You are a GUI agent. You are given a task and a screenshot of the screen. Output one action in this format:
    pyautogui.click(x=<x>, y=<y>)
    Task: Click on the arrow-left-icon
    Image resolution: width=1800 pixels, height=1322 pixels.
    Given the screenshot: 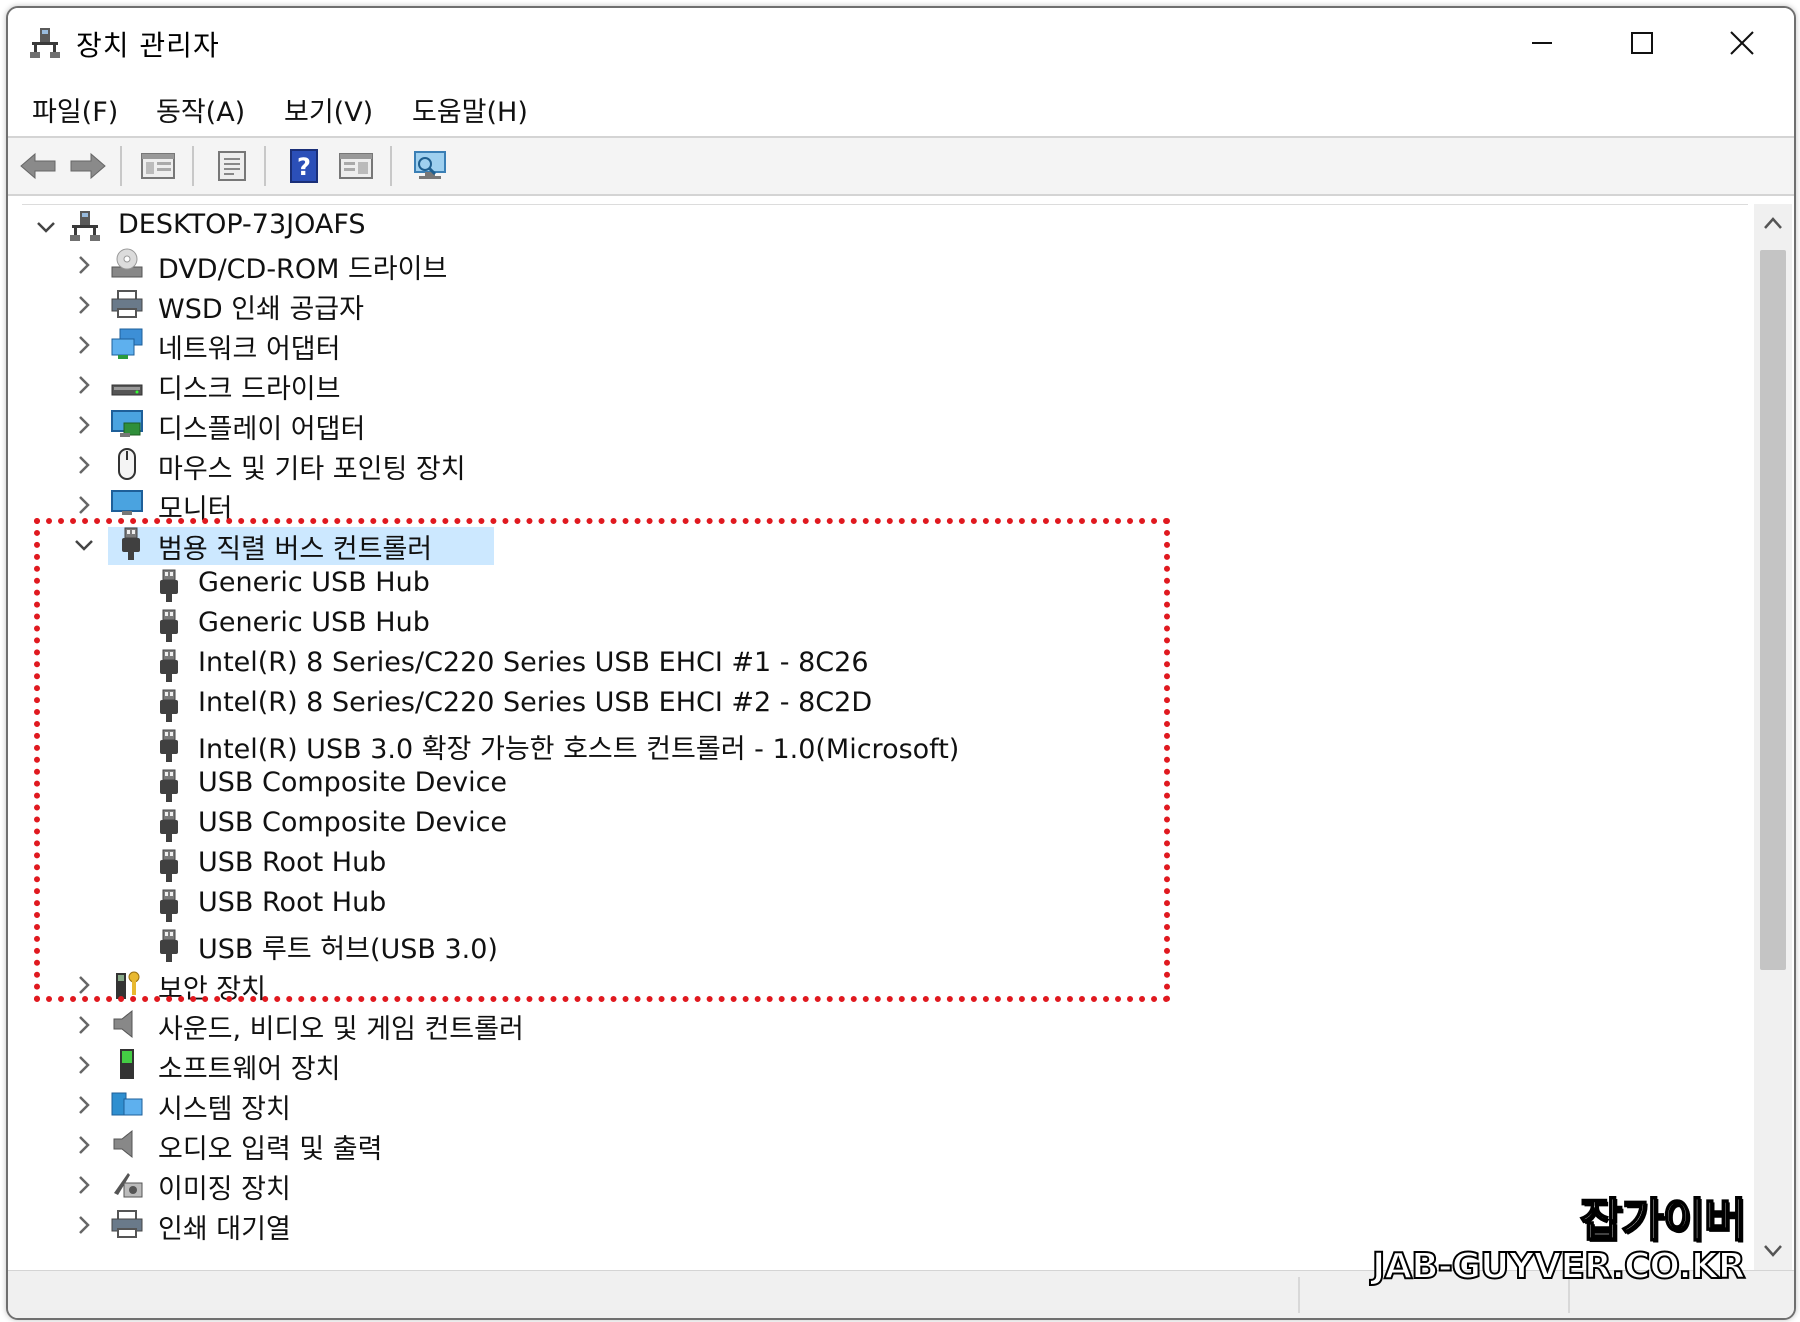 What is the action you would take?
    pyautogui.click(x=38, y=166)
    